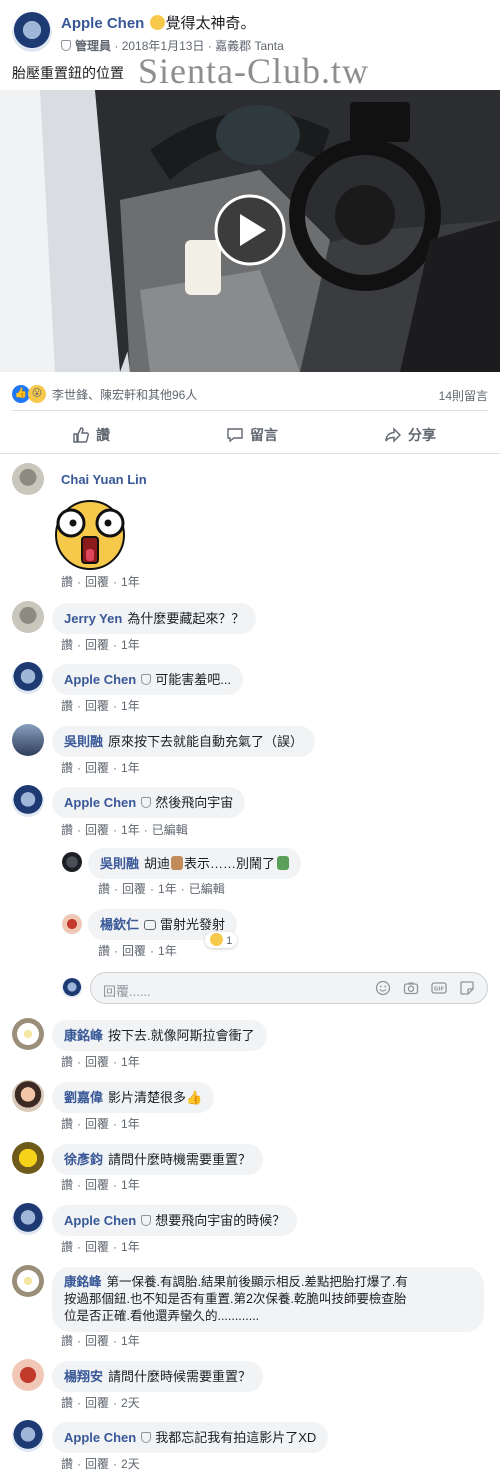  What do you see at coordinates (72, 988) in the screenshot?
I see `my-avatar` at bounding box center [72, 988].